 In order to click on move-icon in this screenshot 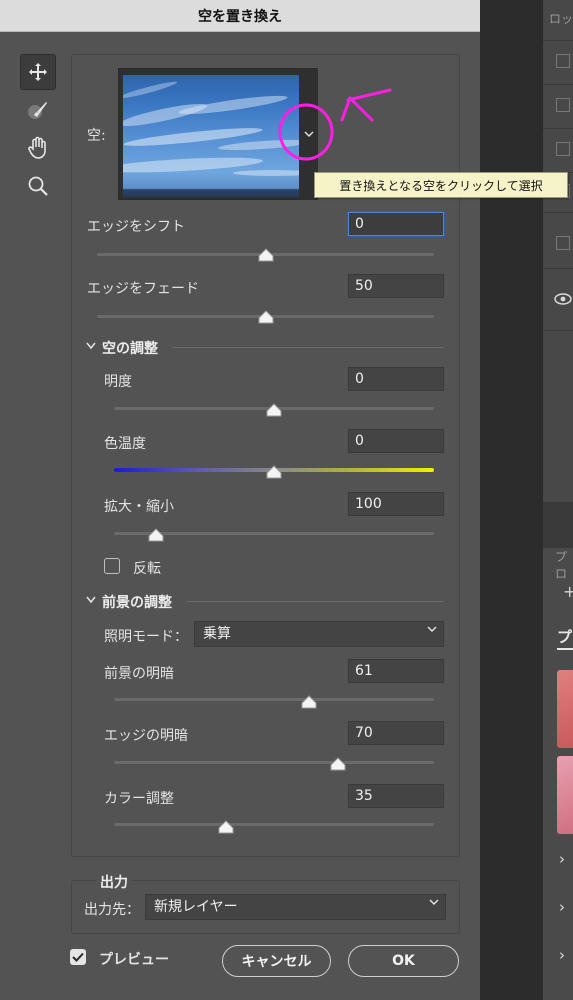, I will do `click(38, 72)`.